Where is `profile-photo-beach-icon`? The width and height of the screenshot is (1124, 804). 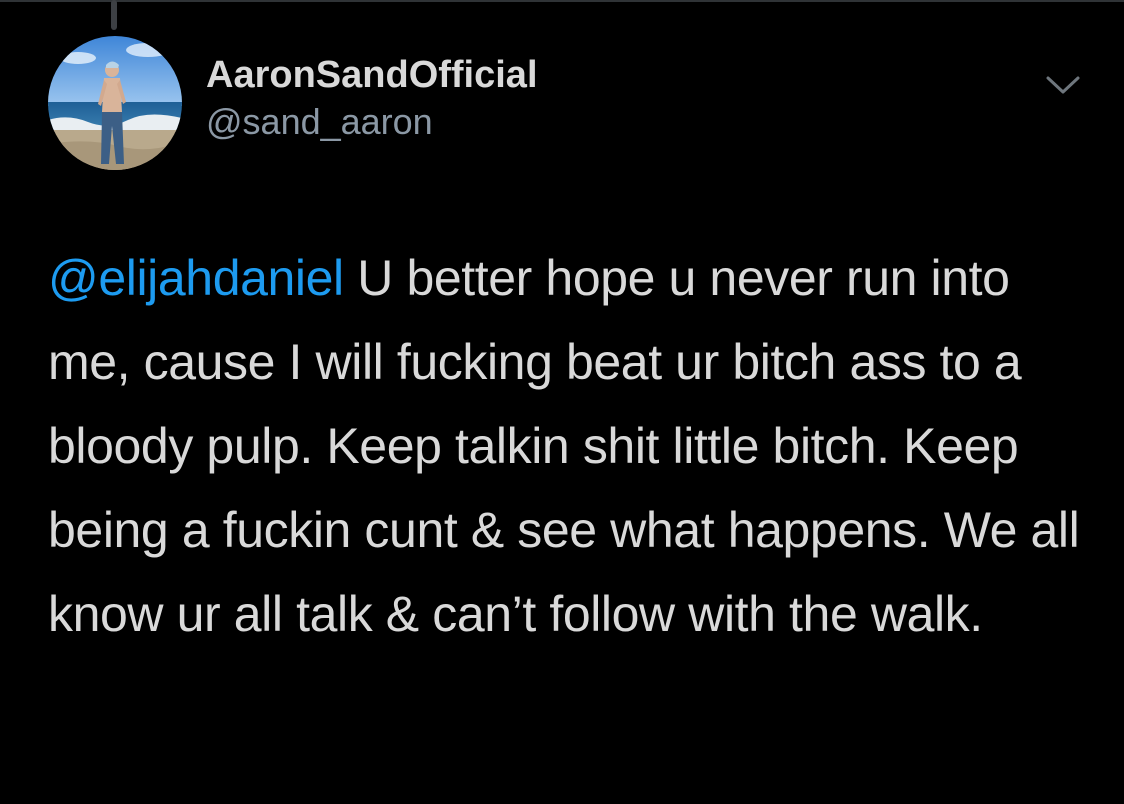 profile-photo-beach-icon is located at coordinates (115, 103).